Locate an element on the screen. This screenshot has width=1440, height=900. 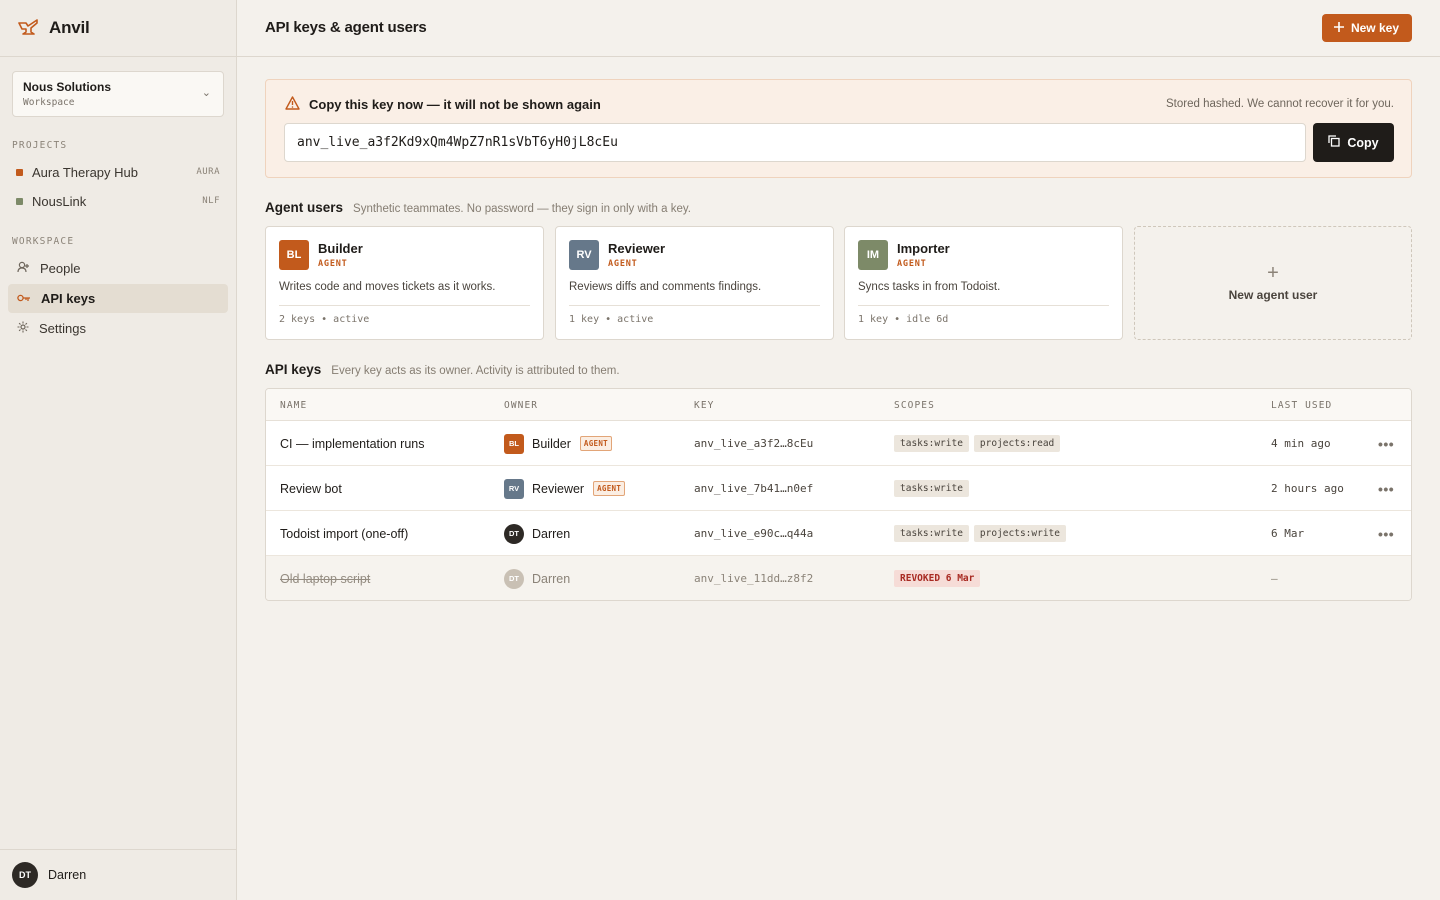
new-agent-user-button: + New agent user is located at coordinates (1273, 283).